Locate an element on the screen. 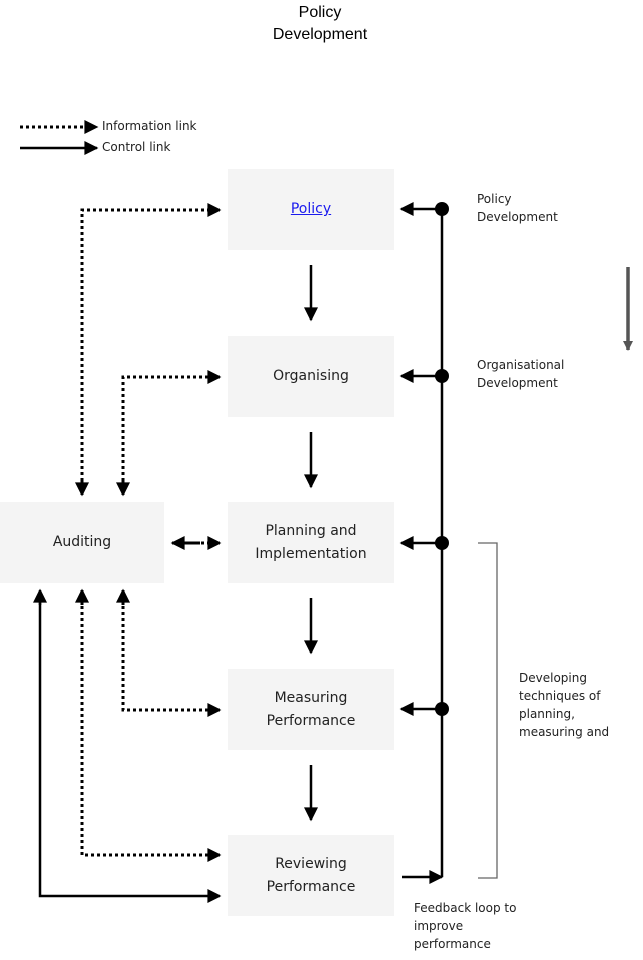  control-link-auditing-reviewing is located at coordinates (130, 747).